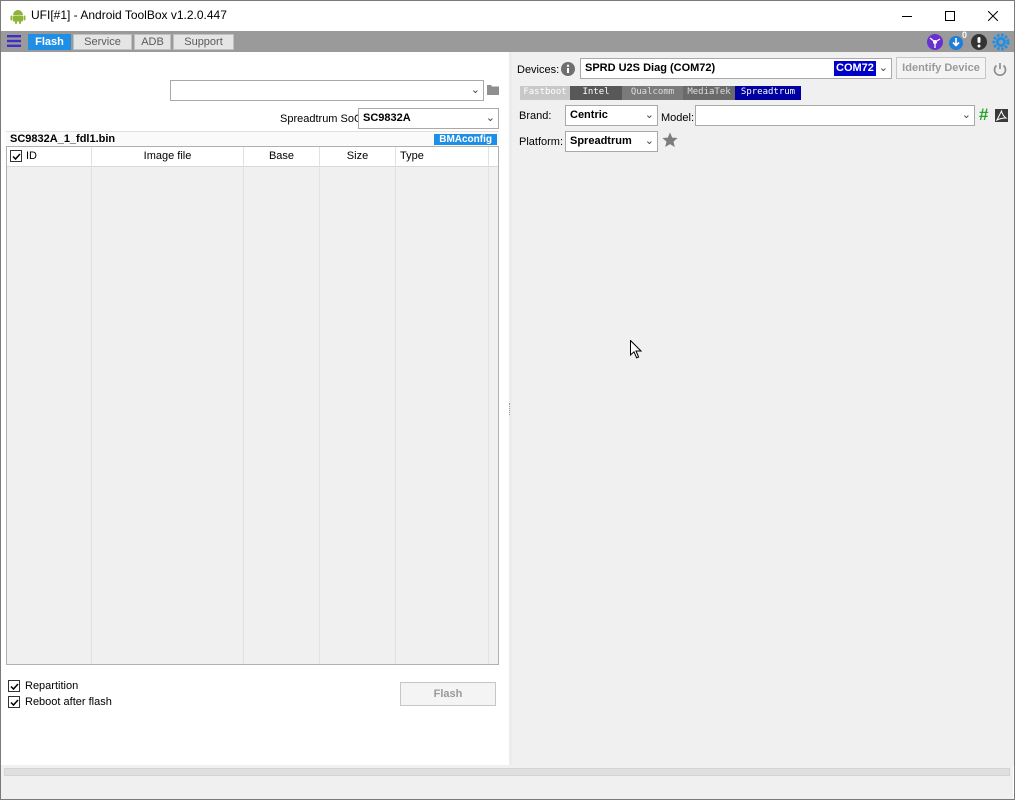 The width and height of the screenshot is (1015, 800). What do you see at coordinates (652, 93) in the screenshot?
I see `tab-qualcomm: Qualcomm` at bounding box center [652, 93].